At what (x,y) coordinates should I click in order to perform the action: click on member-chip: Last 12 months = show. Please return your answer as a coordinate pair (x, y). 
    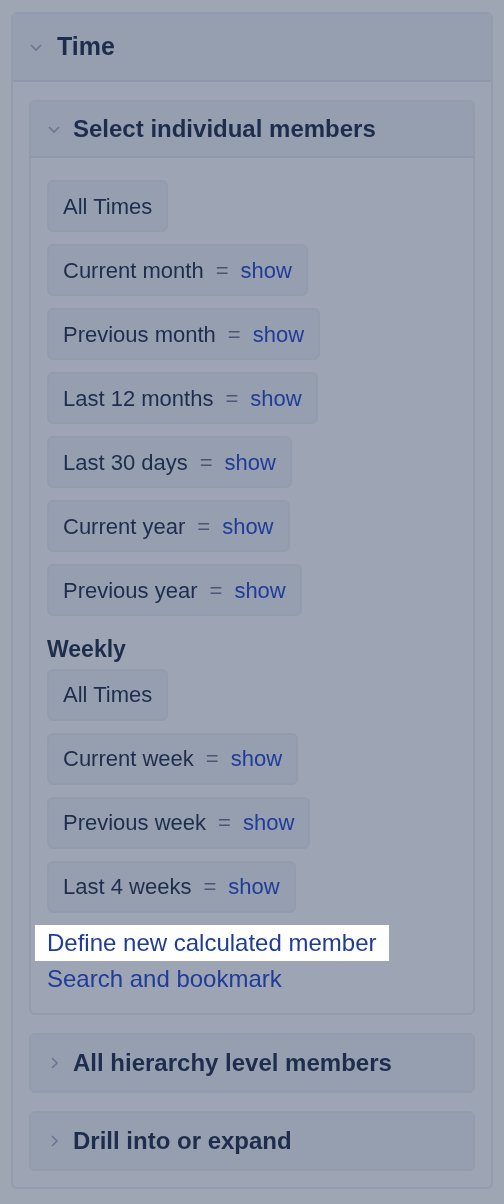
    Looking at the image, I should click on (182, 398).